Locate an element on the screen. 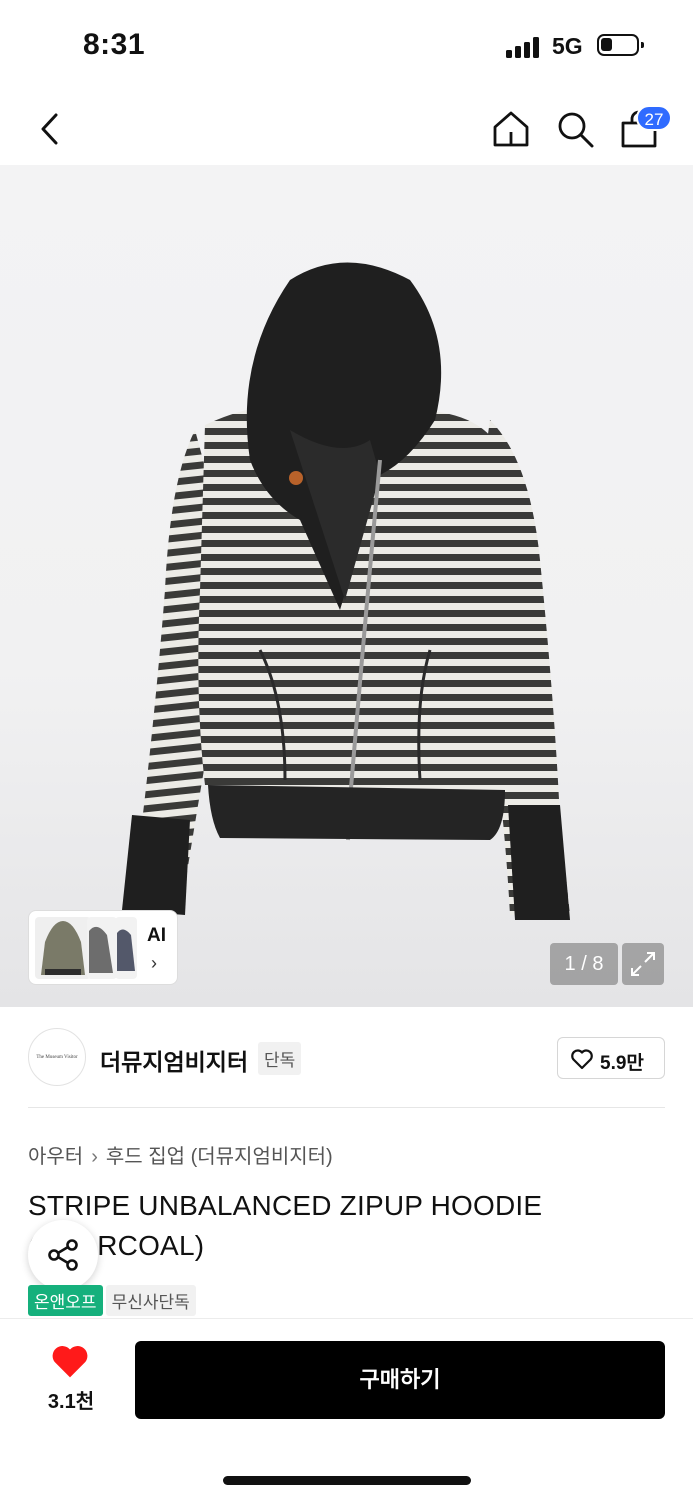 The width and height of the screenshot is (693, 1500). product-tags: 온앤오프 무신사단독 is located at coordinates (113, 1300).